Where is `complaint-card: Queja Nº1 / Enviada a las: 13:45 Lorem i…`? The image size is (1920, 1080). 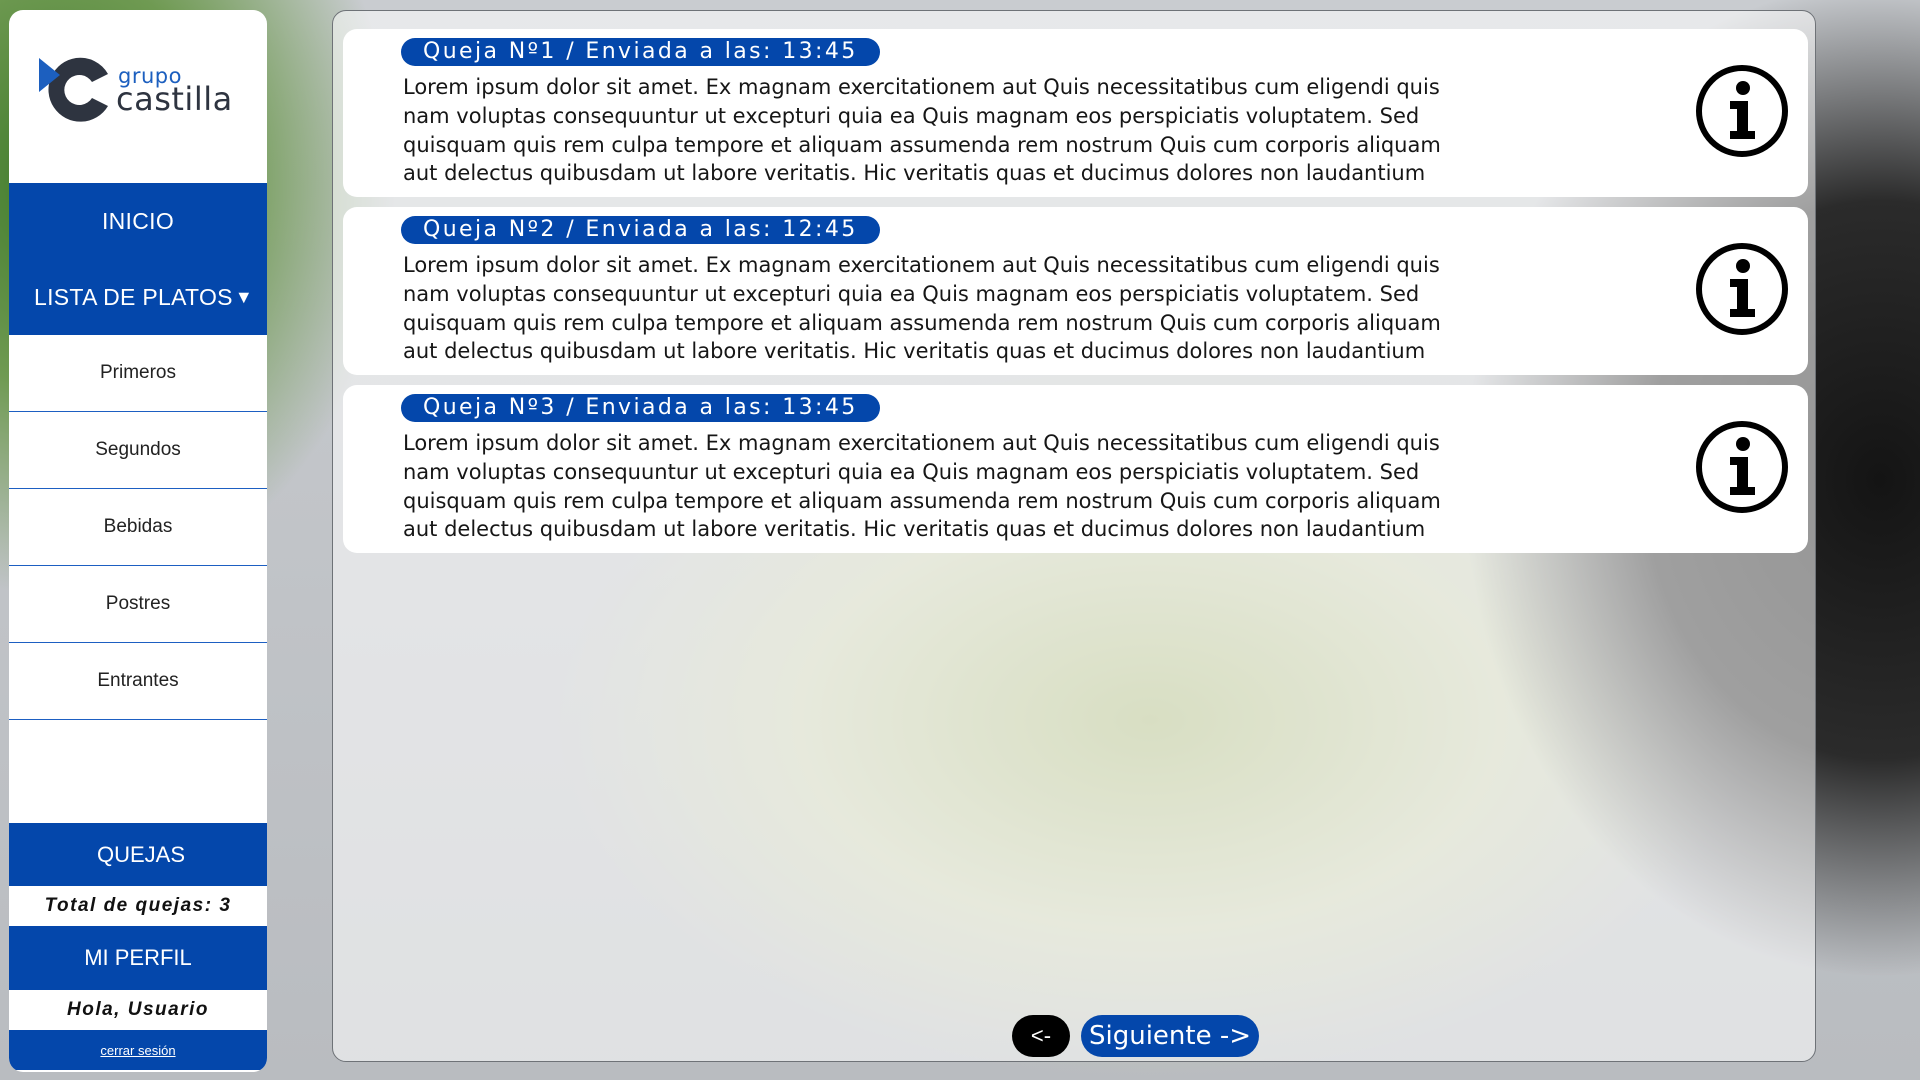 complaint-card: Queja Nº1 / Enviada a las: 13:45 Lorem i… is located at coordinates (1075, 113).